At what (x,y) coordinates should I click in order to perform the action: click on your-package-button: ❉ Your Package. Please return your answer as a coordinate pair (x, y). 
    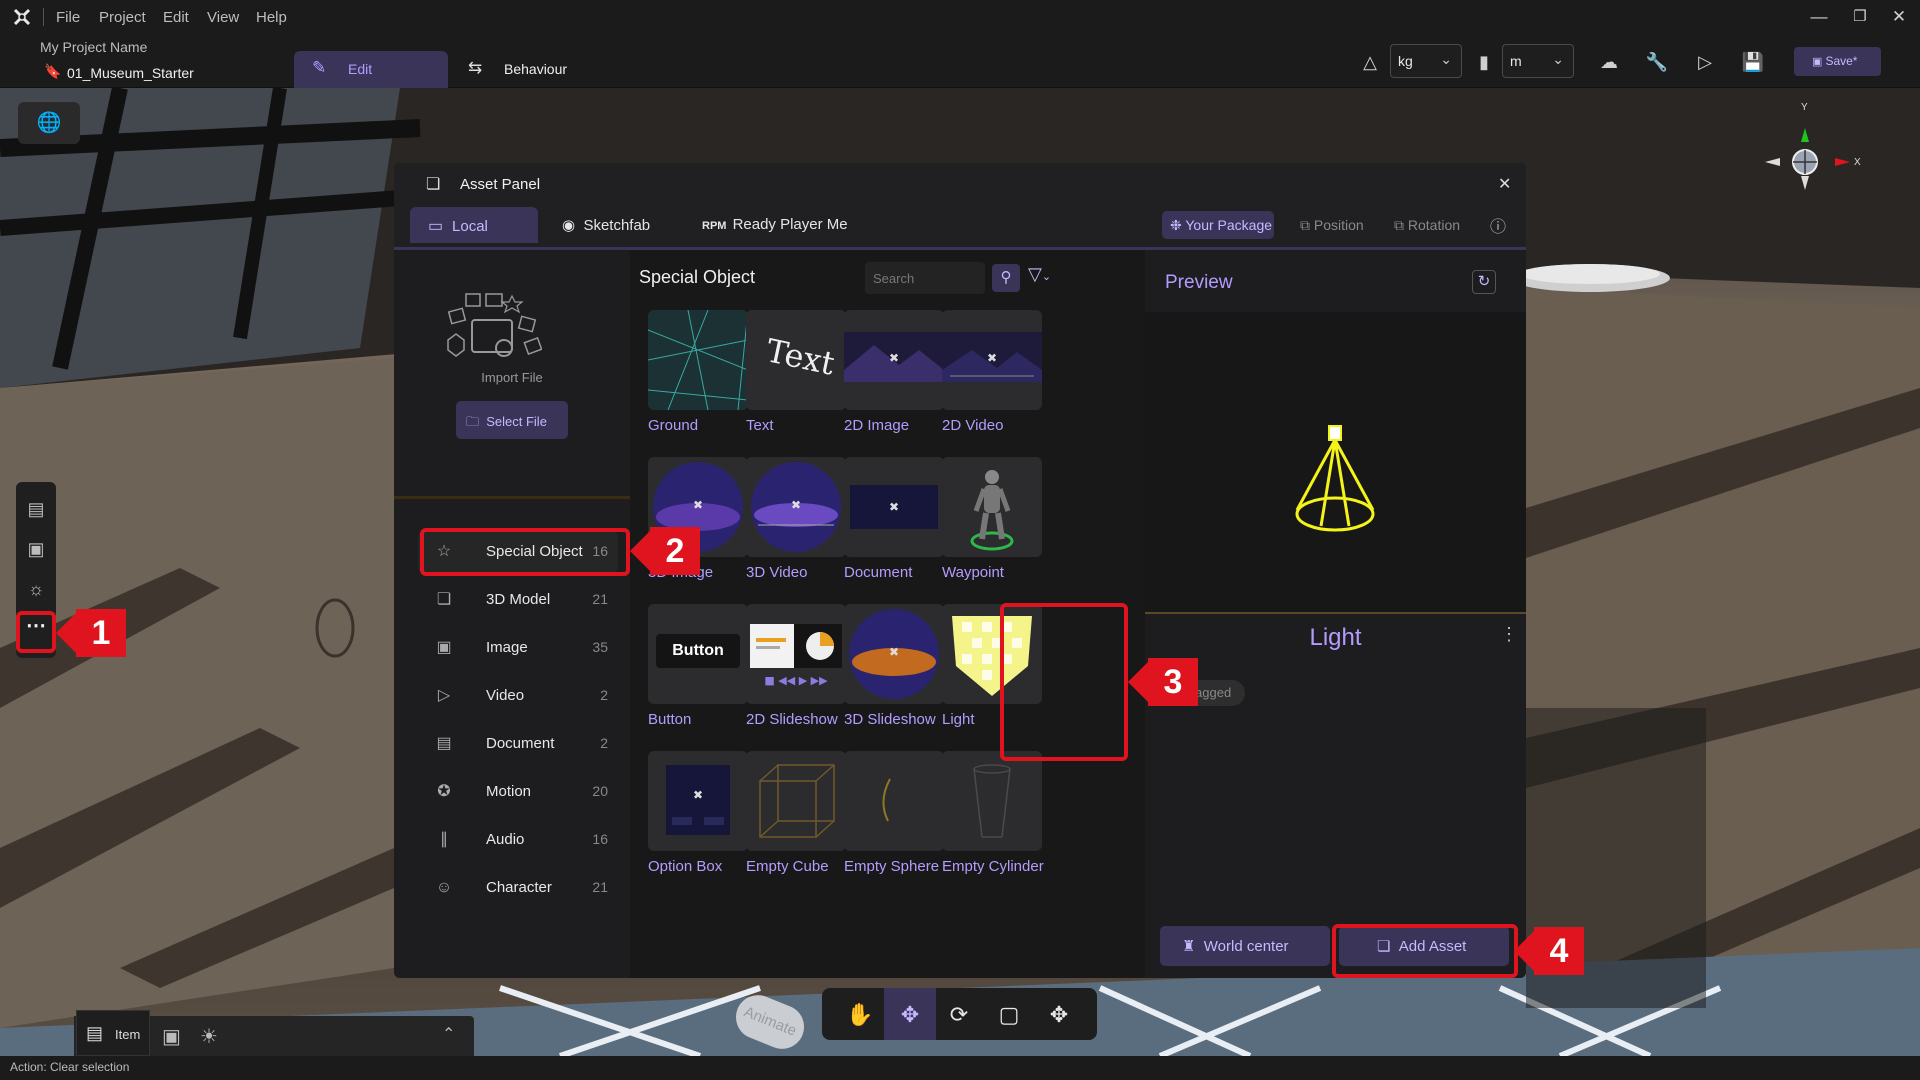
    Looking at the image, I should click on (1218, 225).